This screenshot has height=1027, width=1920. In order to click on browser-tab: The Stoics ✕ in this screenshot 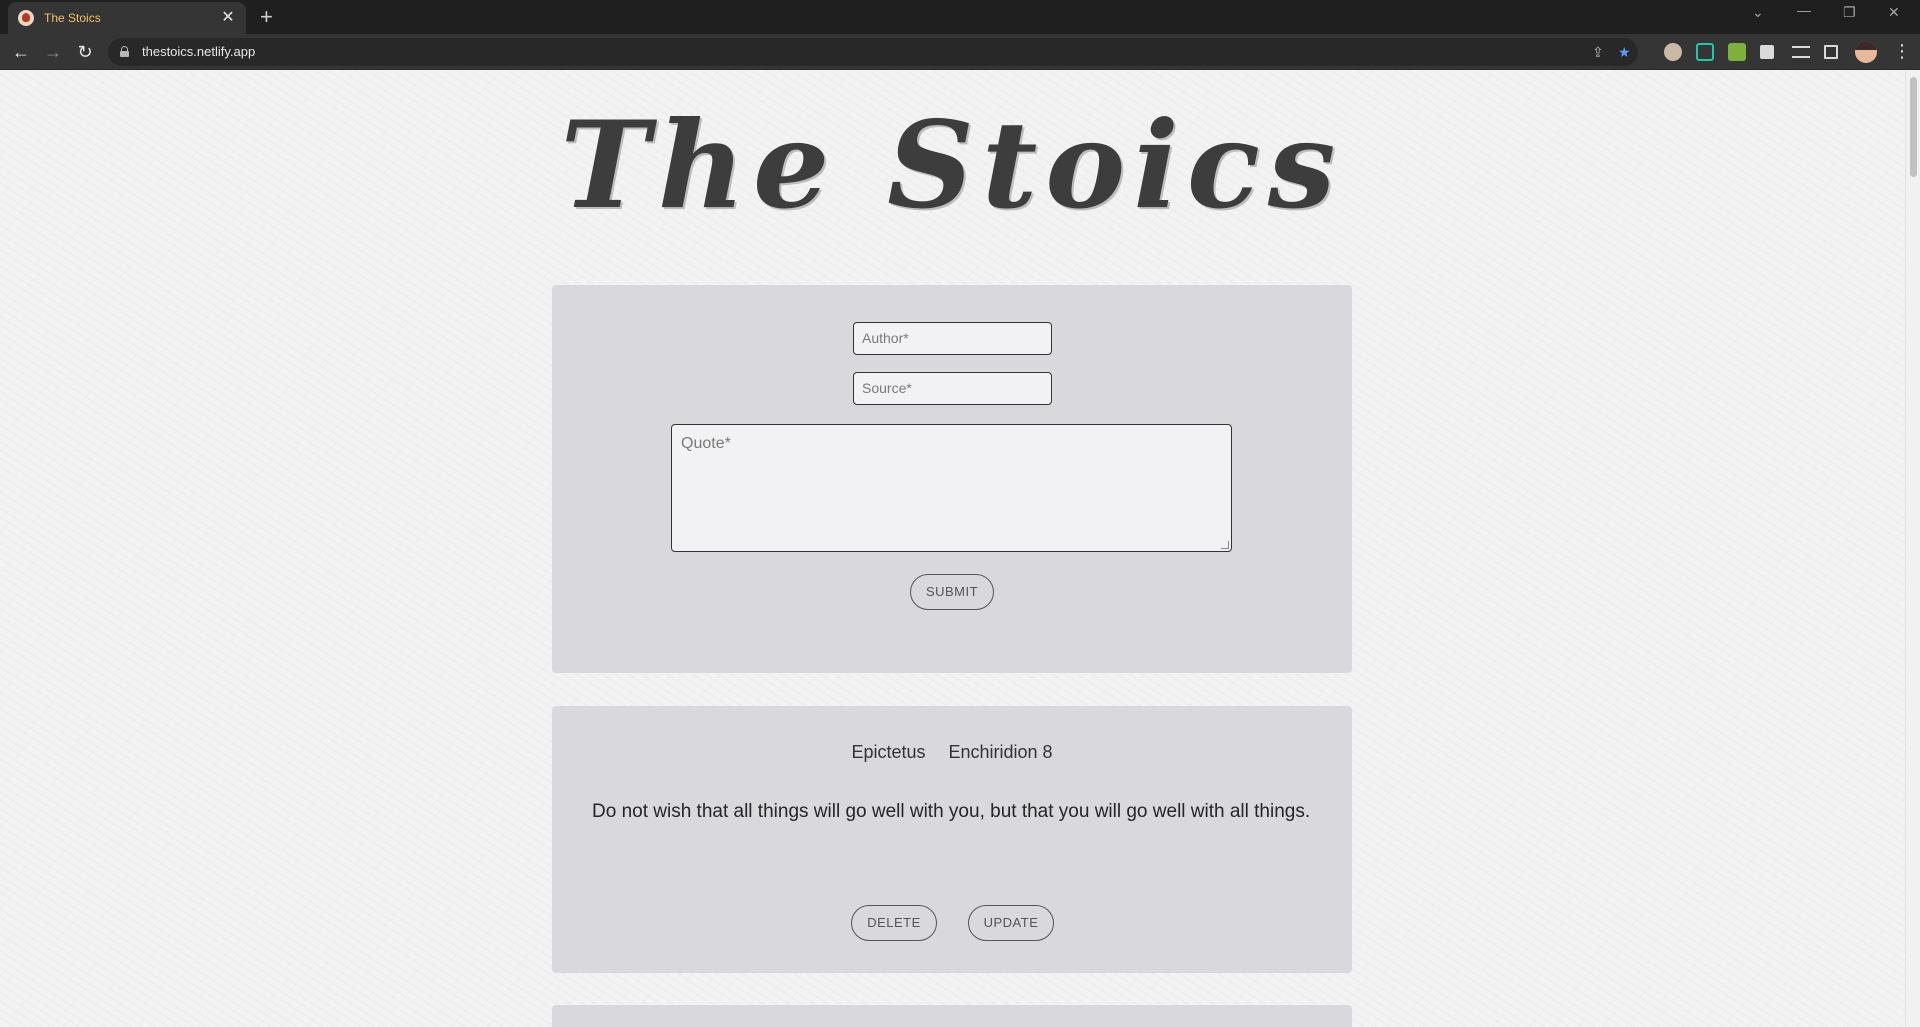, I will do `click(127, 18)`.